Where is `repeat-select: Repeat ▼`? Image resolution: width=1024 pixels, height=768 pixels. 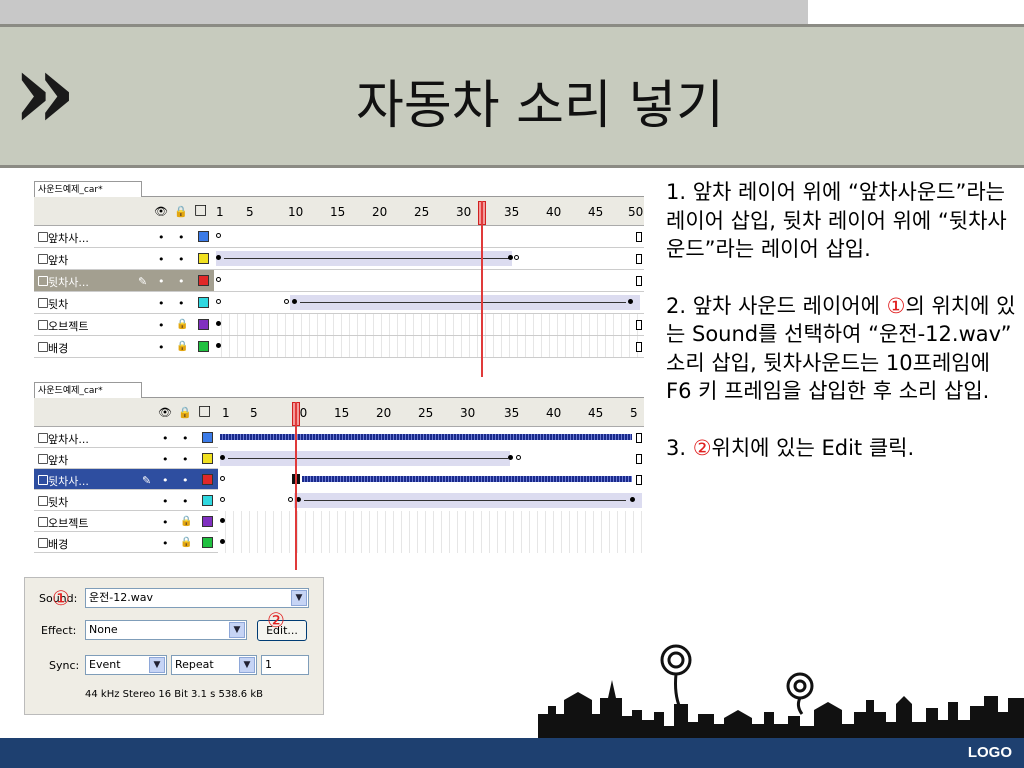 repeat-select: Repeat ▼ is located at coordinates (214, 665).